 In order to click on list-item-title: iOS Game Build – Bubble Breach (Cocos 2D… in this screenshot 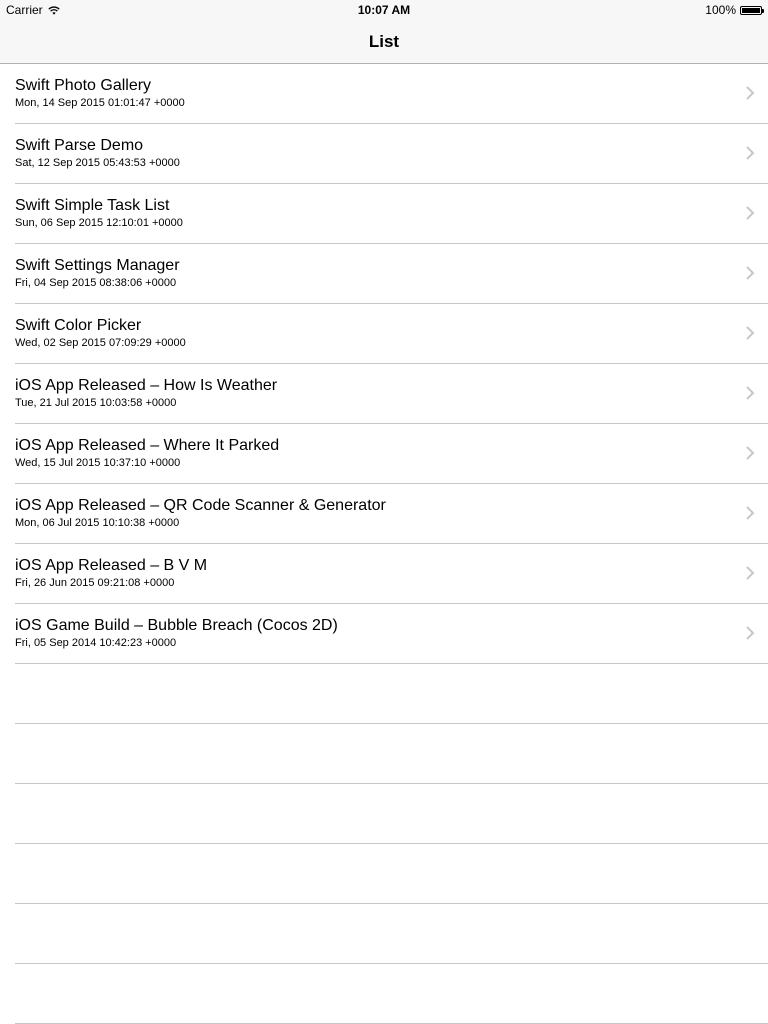, I will do `click(176, 625)`.